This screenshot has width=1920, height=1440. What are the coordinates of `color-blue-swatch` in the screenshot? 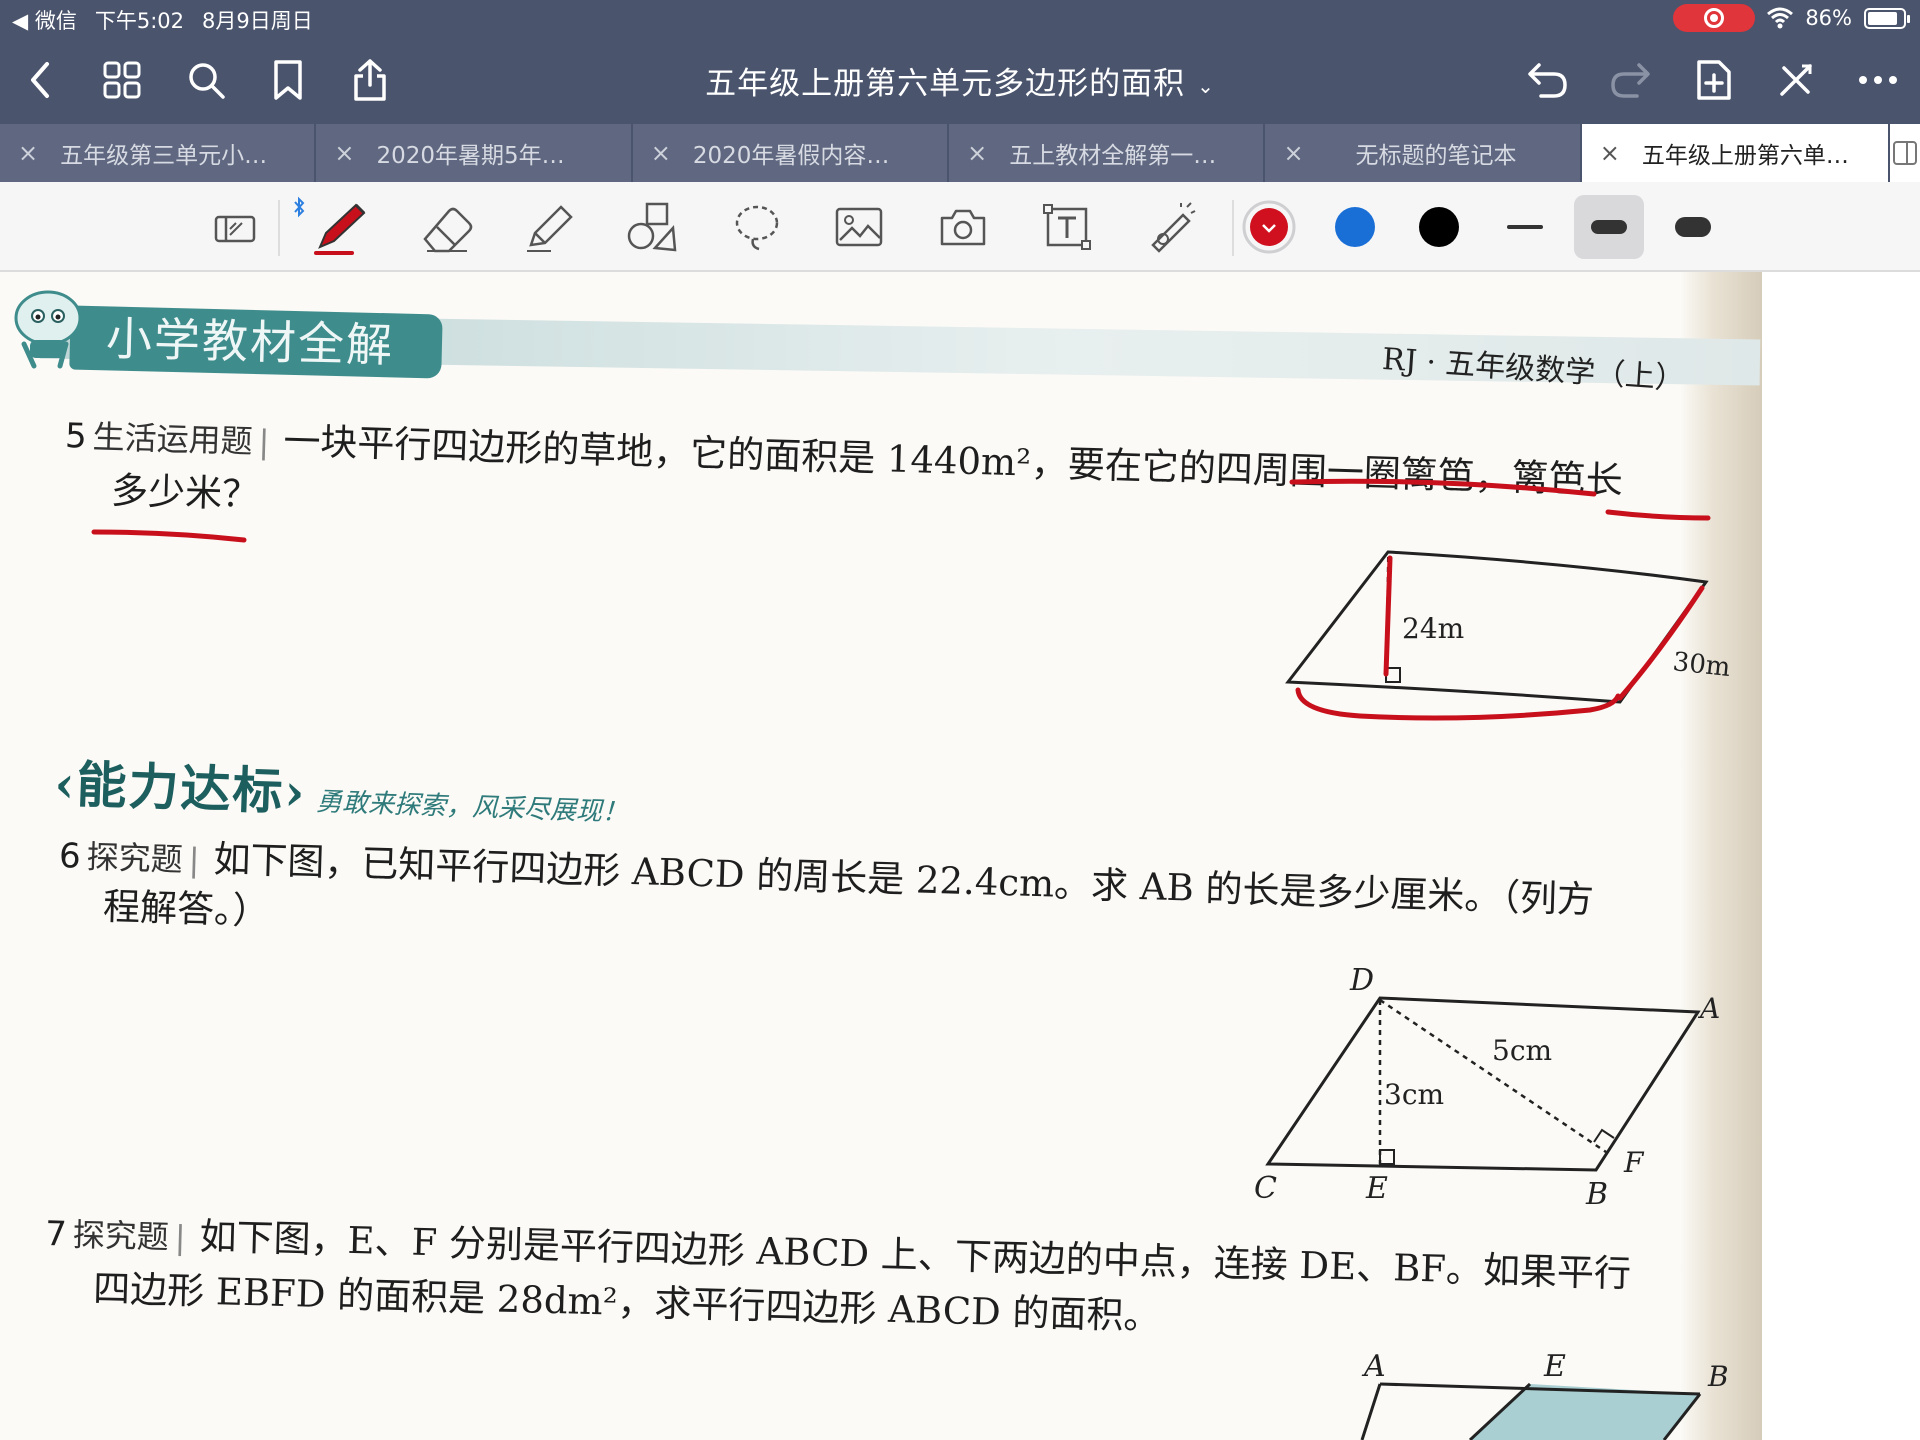 It's located at (1355, 227).